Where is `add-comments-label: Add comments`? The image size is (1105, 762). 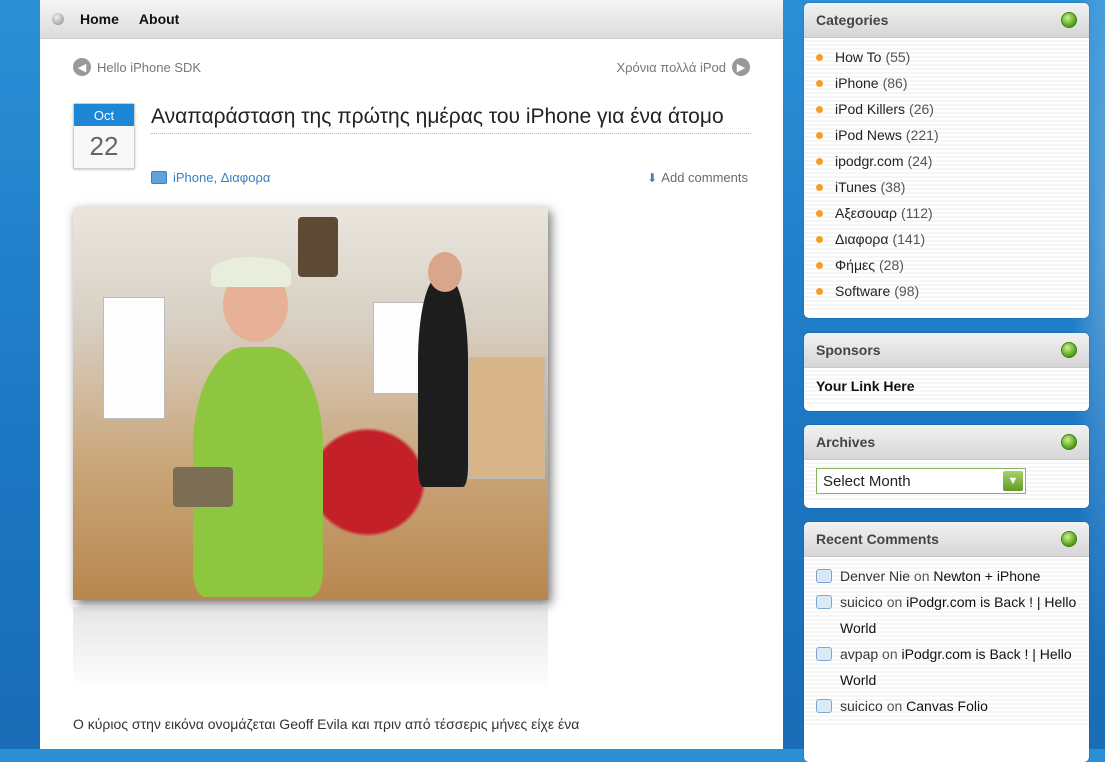
add-comments-label: Add comments is located at coordinates (704, 177).